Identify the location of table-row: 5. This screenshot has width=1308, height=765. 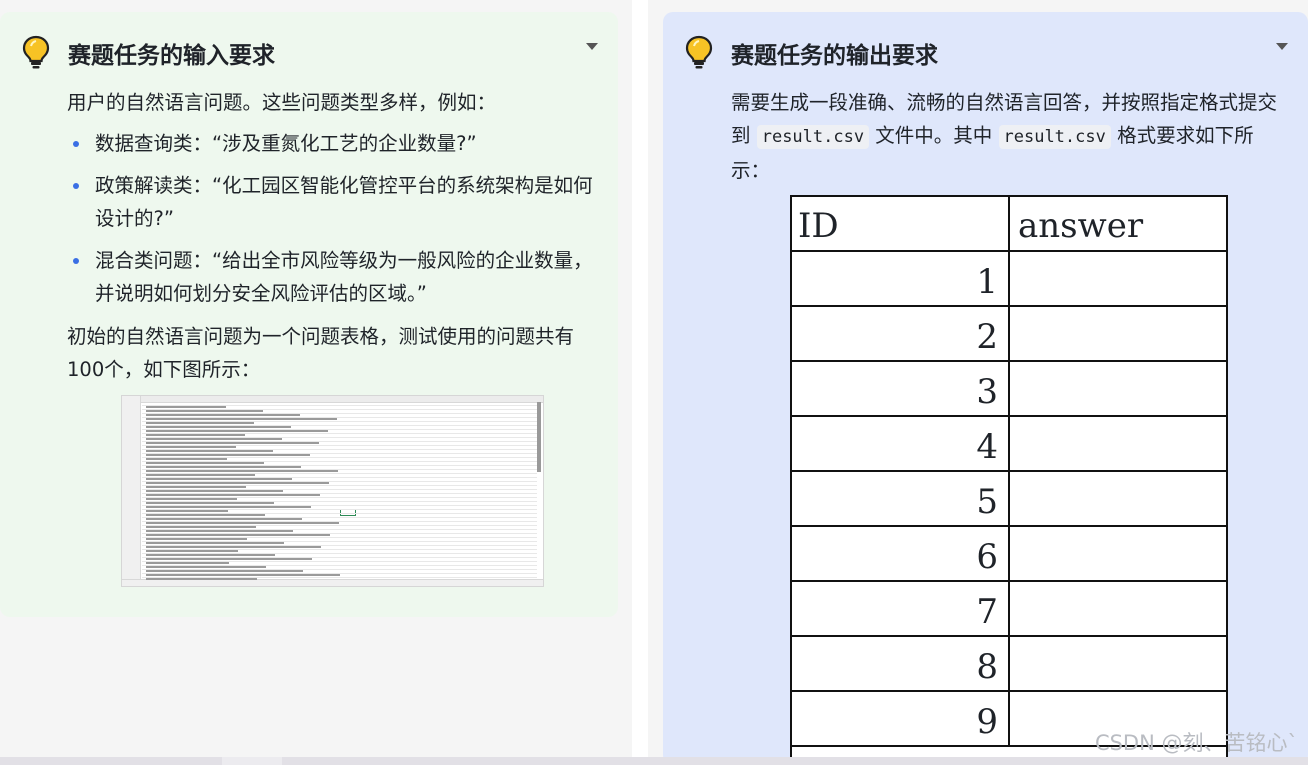
(1009, 499).